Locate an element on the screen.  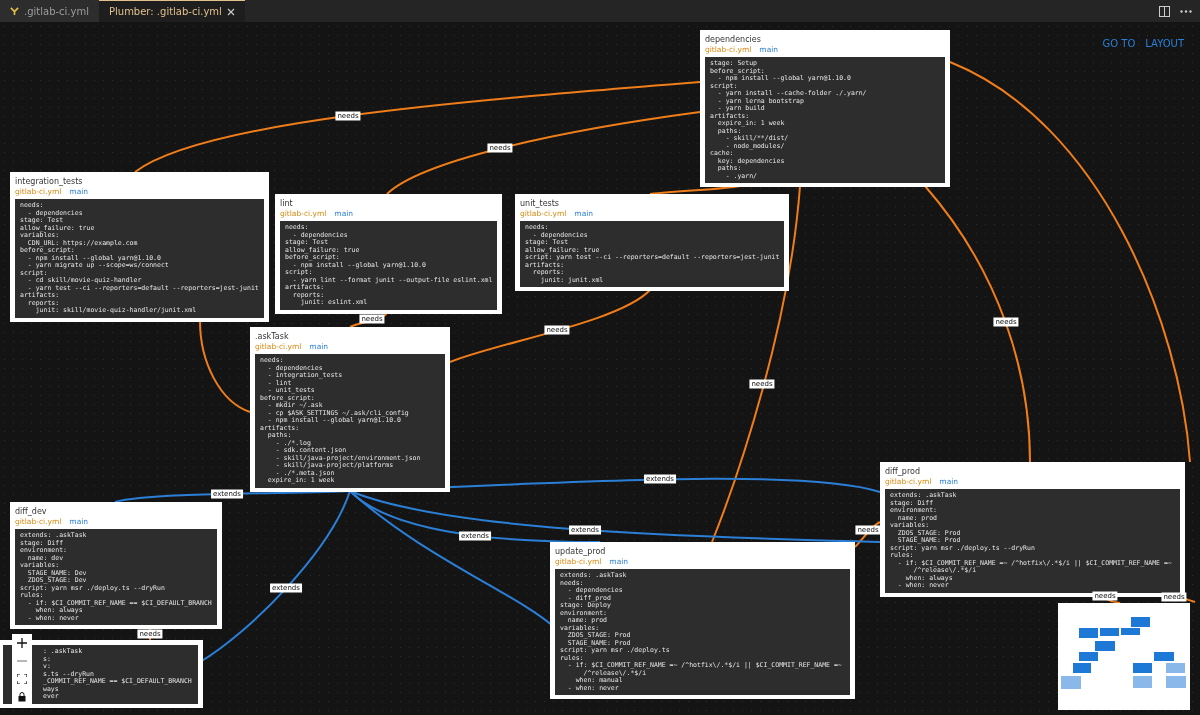
toolbar-link: LAYOUT is located at coordinates (1164, 43).